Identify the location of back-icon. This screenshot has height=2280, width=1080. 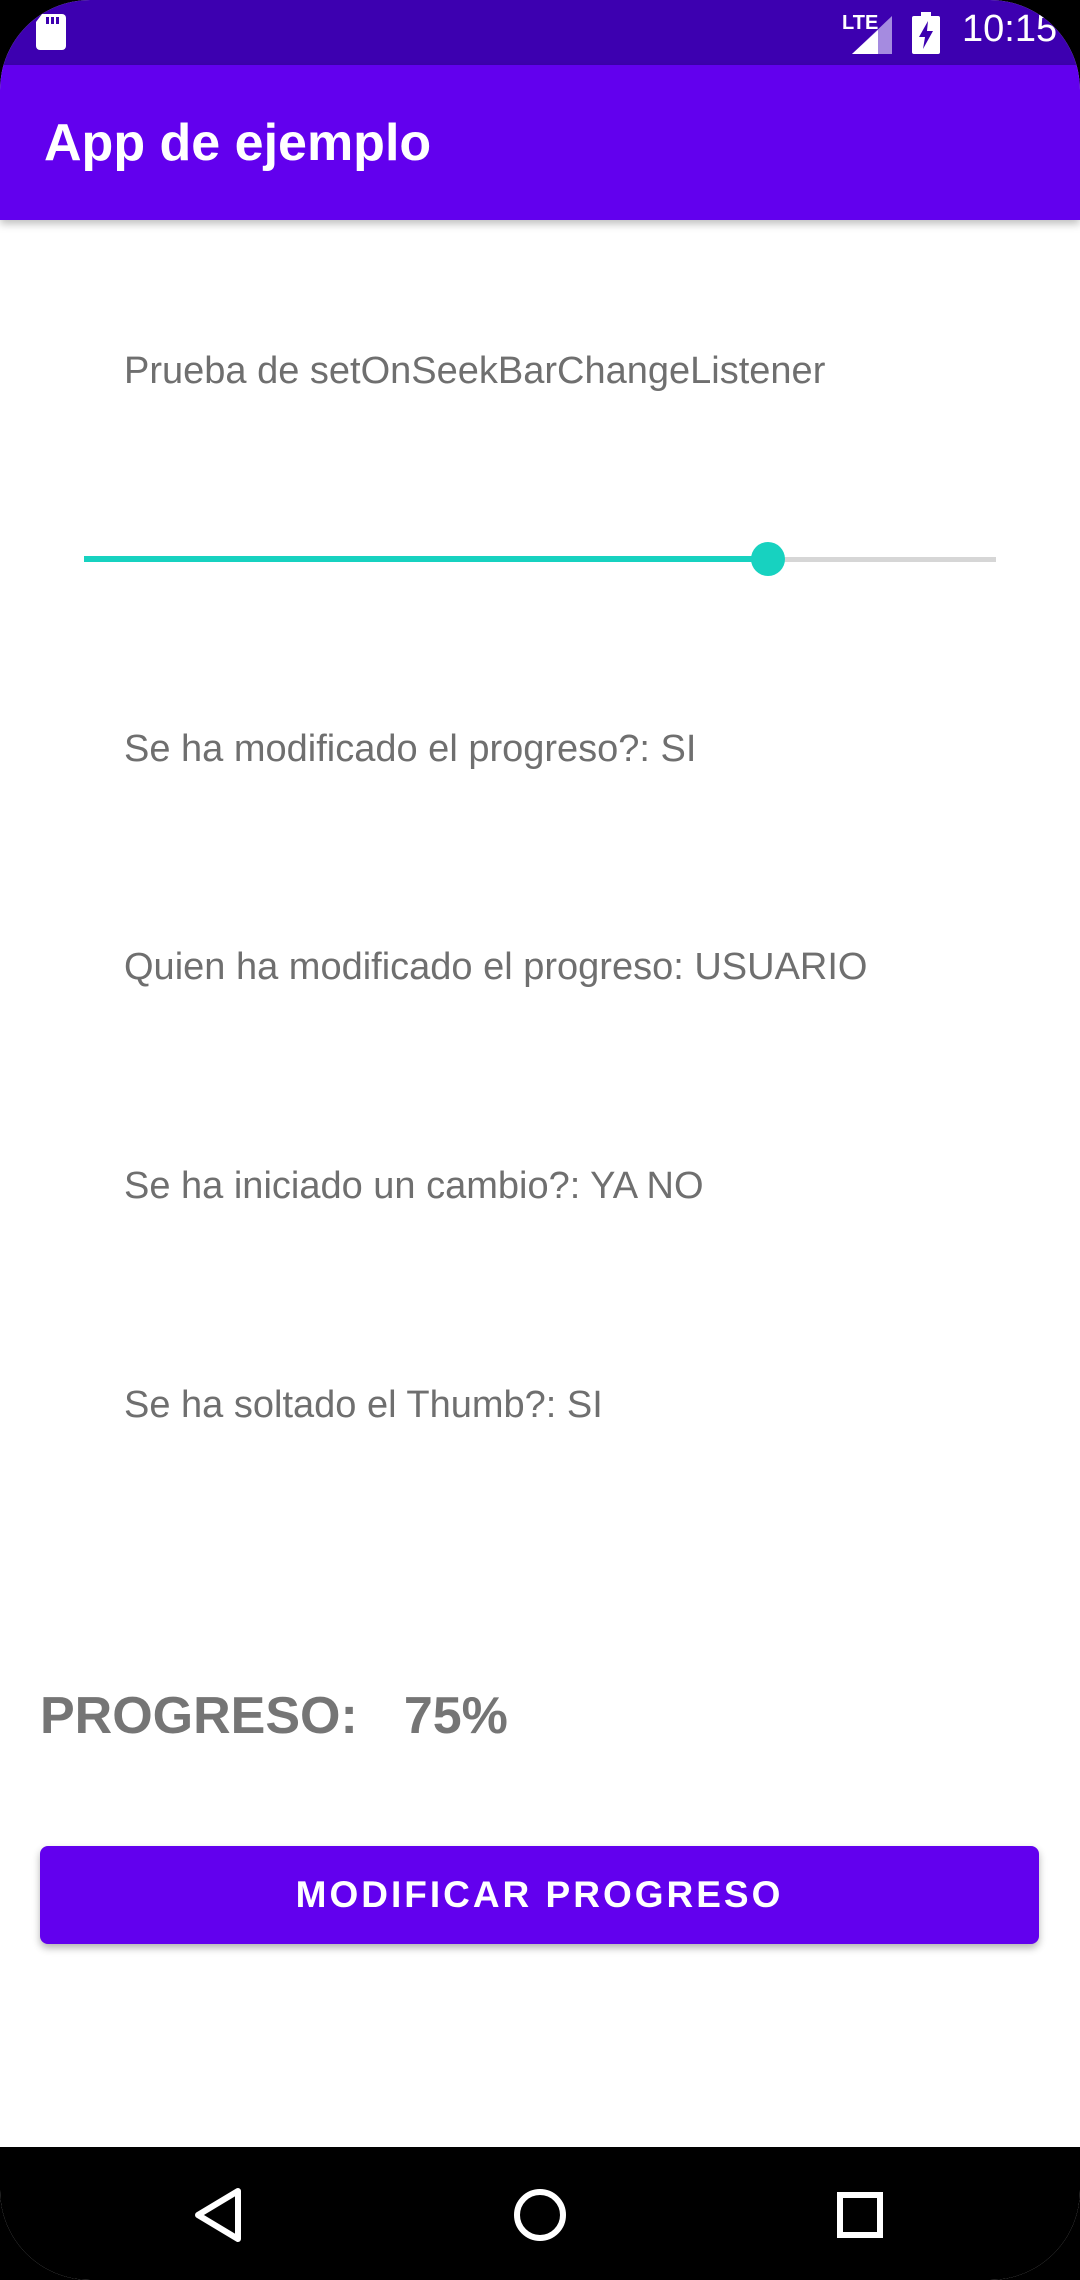
(220, 2215).